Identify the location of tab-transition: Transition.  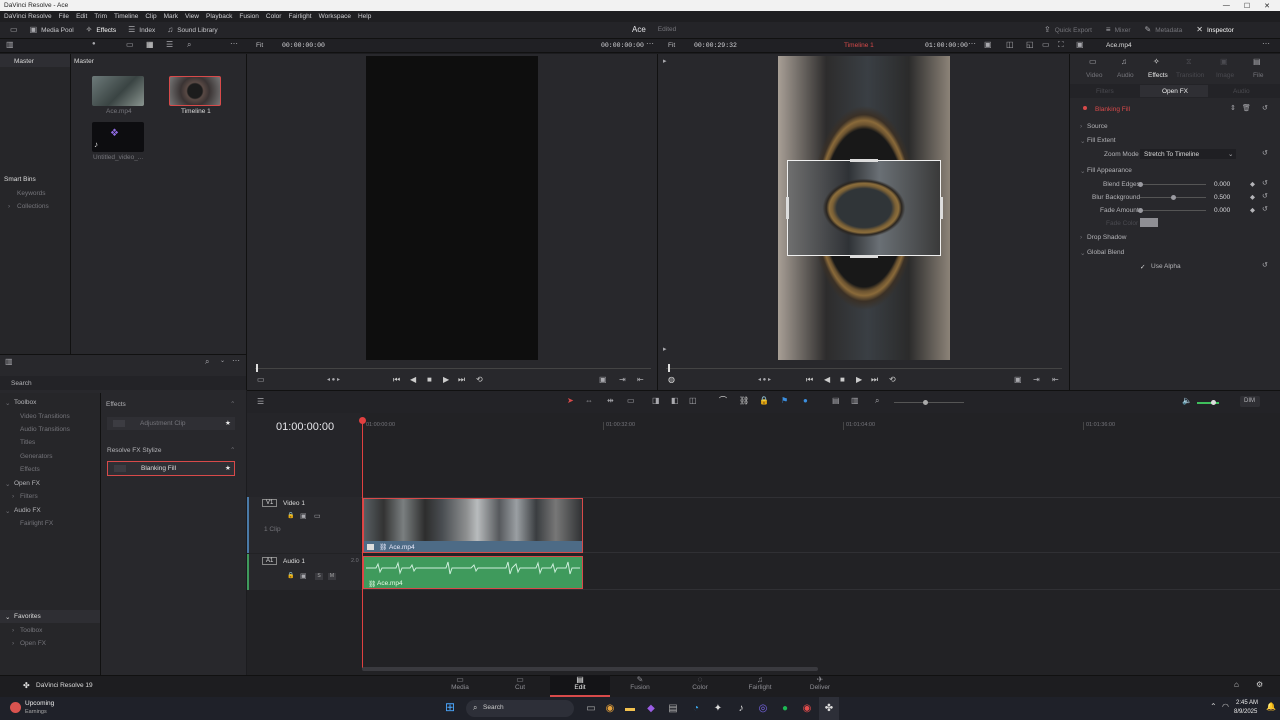
(1190, 75).